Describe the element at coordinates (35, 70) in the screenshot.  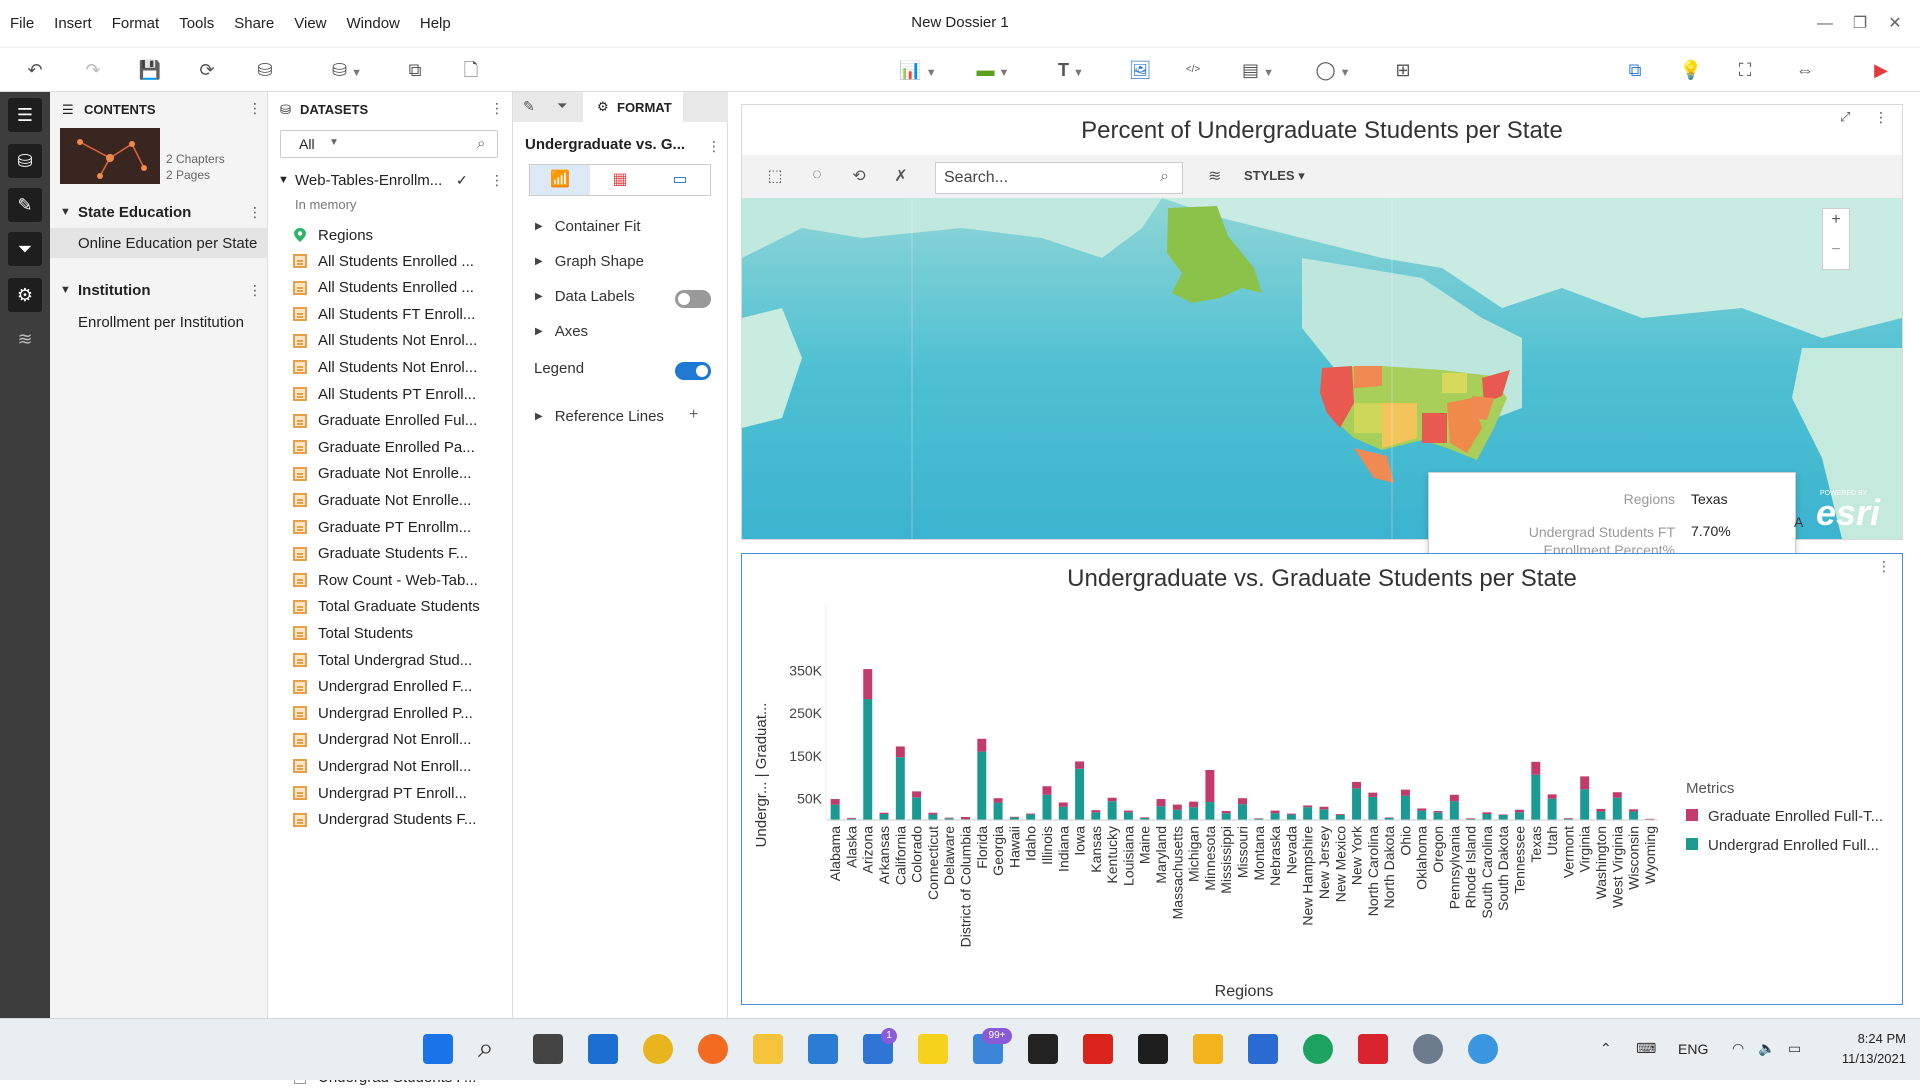
I see `undo-icon: ↶` at that location.